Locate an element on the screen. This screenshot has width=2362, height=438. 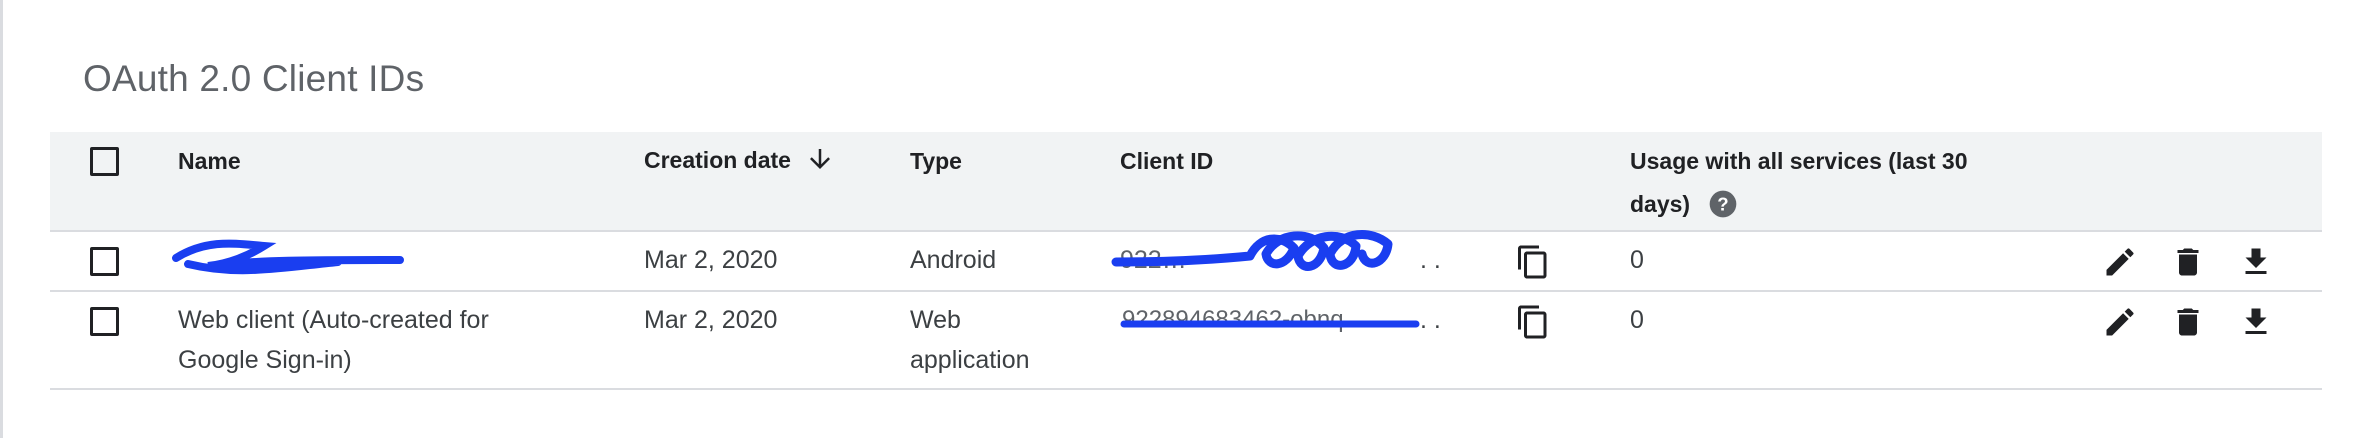
column-header-name: Name is located at coordinates (209, 161).